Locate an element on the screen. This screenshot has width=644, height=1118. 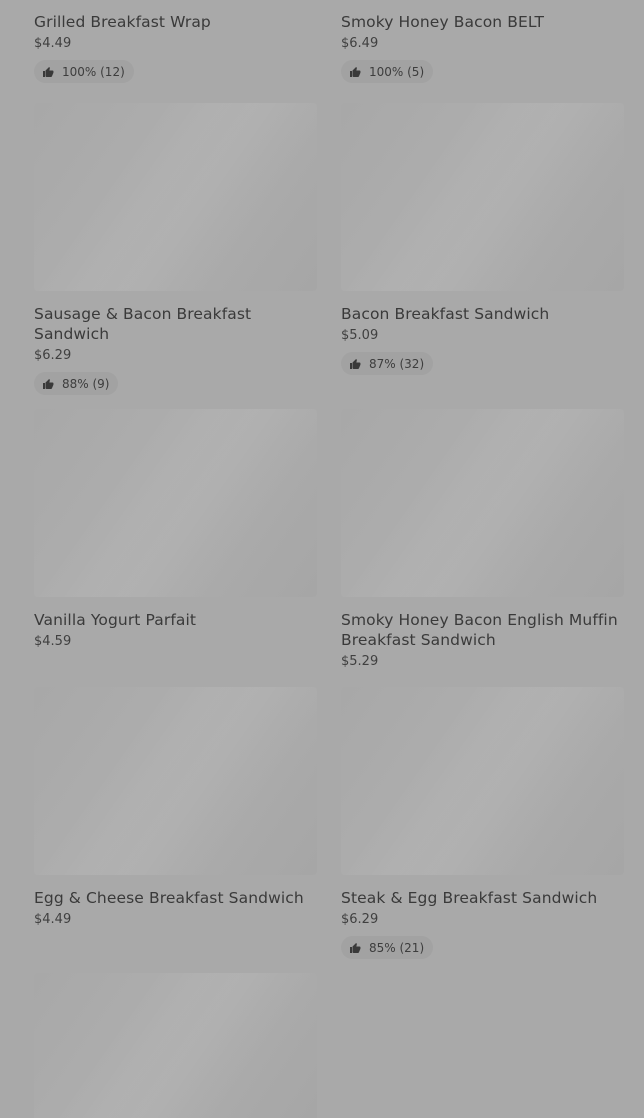
item-name: Bacon Breakfast Sandwich is located at coordinates (482, 314).